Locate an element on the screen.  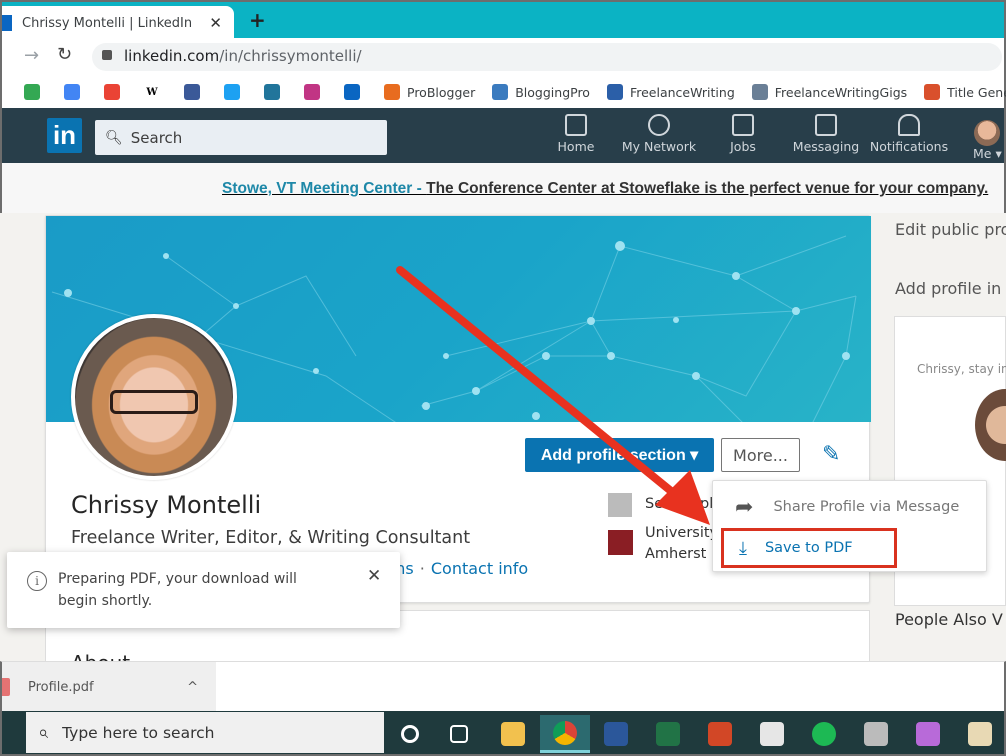
browser-tab: Chrissy Montelli | LinkedIn ✕ is located at coordinates (118, 23).